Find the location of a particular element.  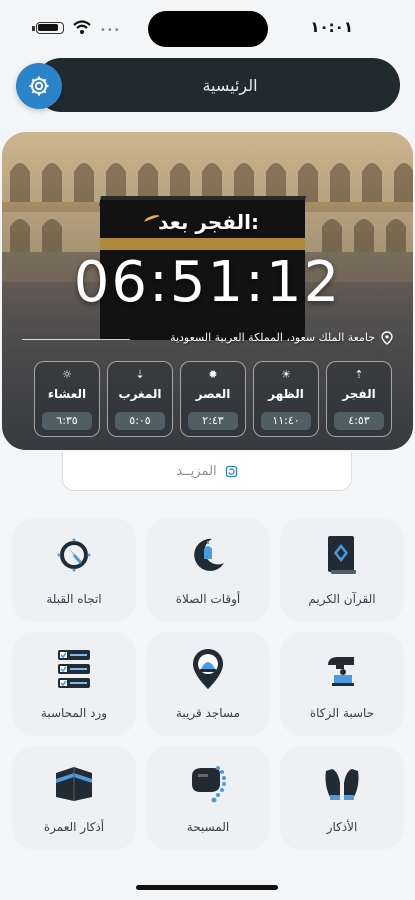

zakat-tile: حاسبة الزكاة is located at coordinates (342, 684).